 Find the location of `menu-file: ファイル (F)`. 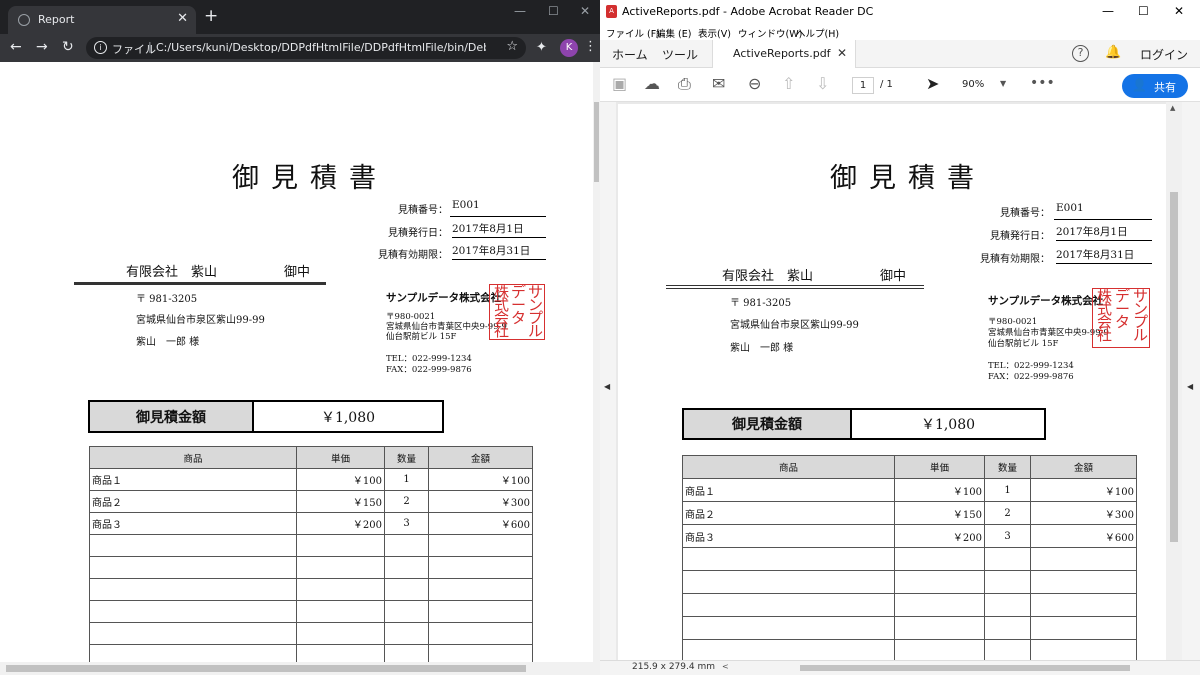

menu-file: ファイル (F) is located at coordinates (633, 33).